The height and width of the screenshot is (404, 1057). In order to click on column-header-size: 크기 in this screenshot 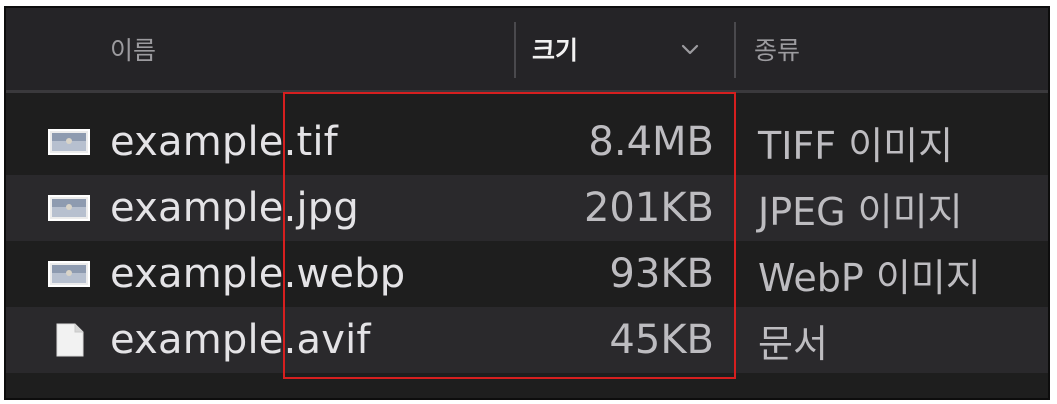, I will do `click(555, 49)`.